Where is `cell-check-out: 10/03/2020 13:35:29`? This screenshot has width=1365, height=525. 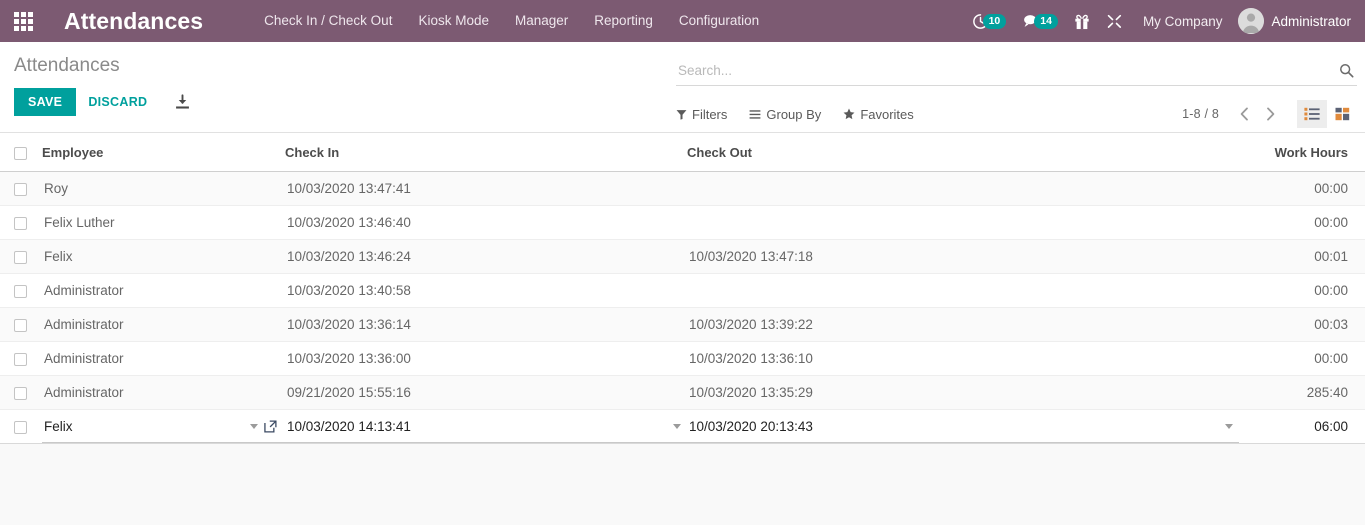 cell-check-out: 10/03/2020 13:35:29 is located at coordinates (963, 393).